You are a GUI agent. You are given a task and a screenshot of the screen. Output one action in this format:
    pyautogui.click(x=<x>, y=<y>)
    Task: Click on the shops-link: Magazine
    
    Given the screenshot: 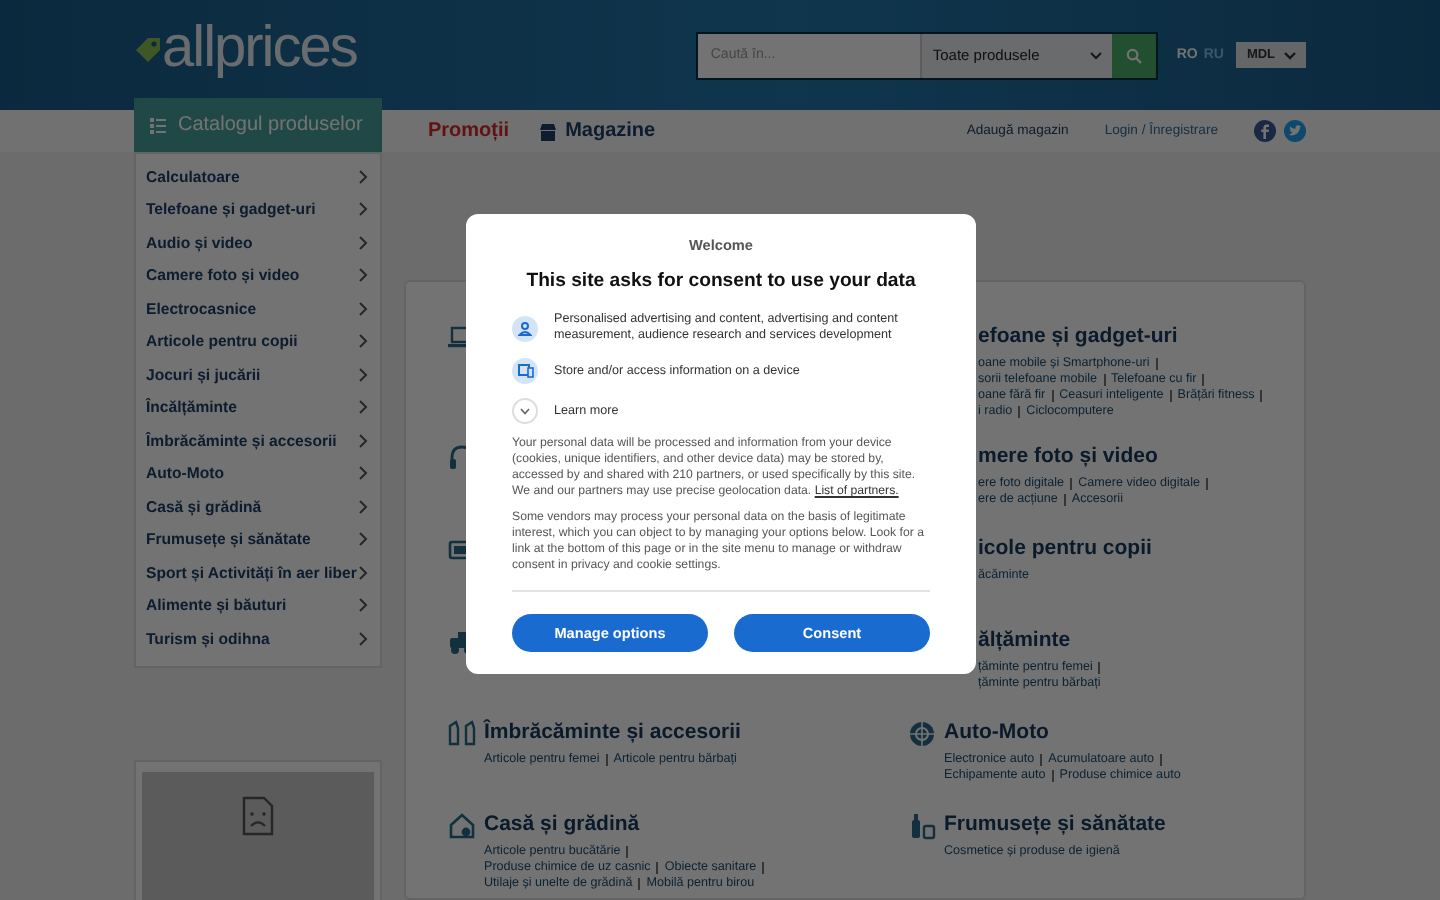 What is the action you would take?
    pyautogui.click(x=596, y=131)
    